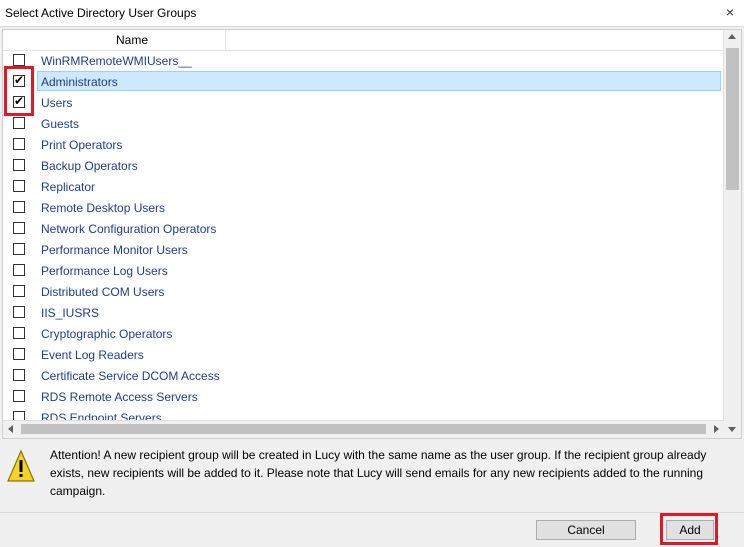  I want to click on scroll-up-icon, so click(732, 36).